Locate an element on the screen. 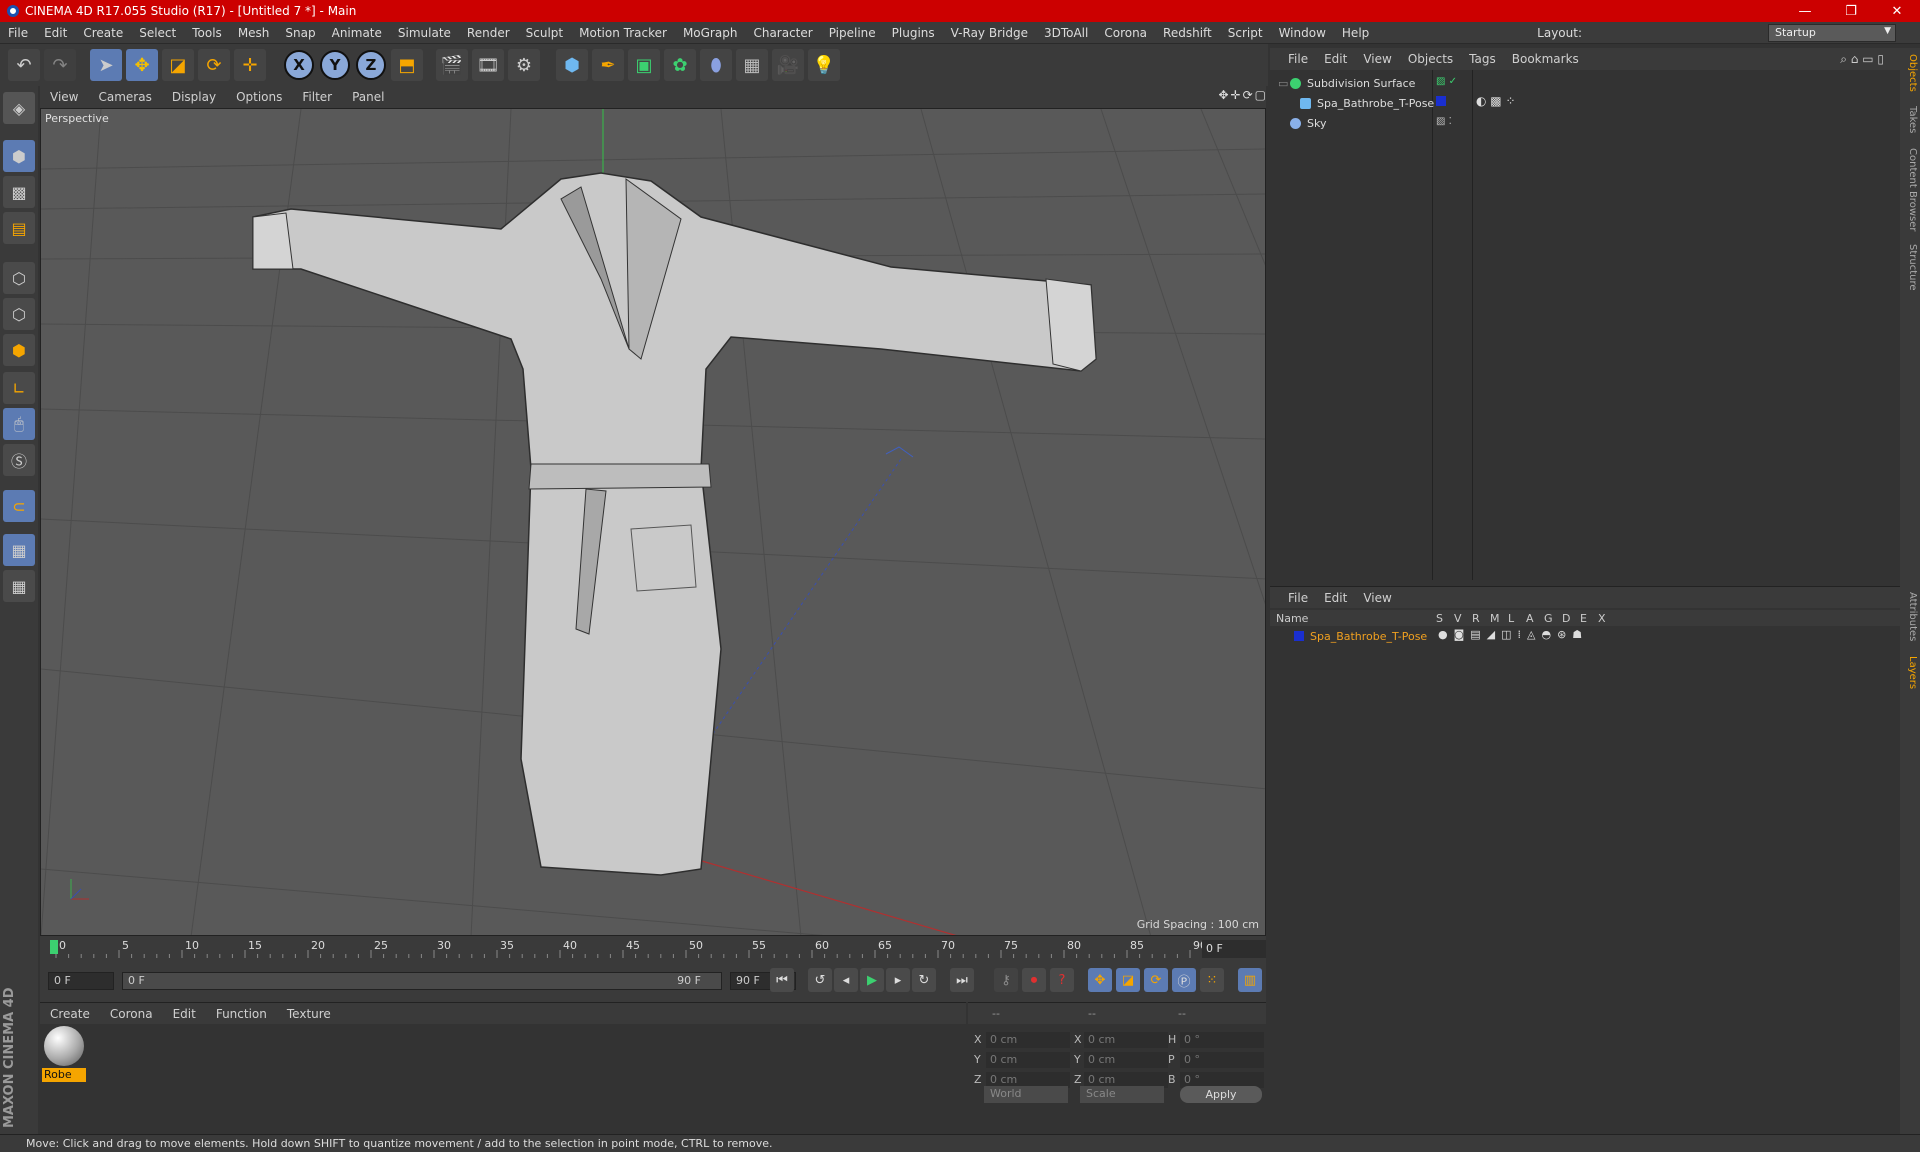  axis-mode-button: ∟ is located at coordinates (19, 388).